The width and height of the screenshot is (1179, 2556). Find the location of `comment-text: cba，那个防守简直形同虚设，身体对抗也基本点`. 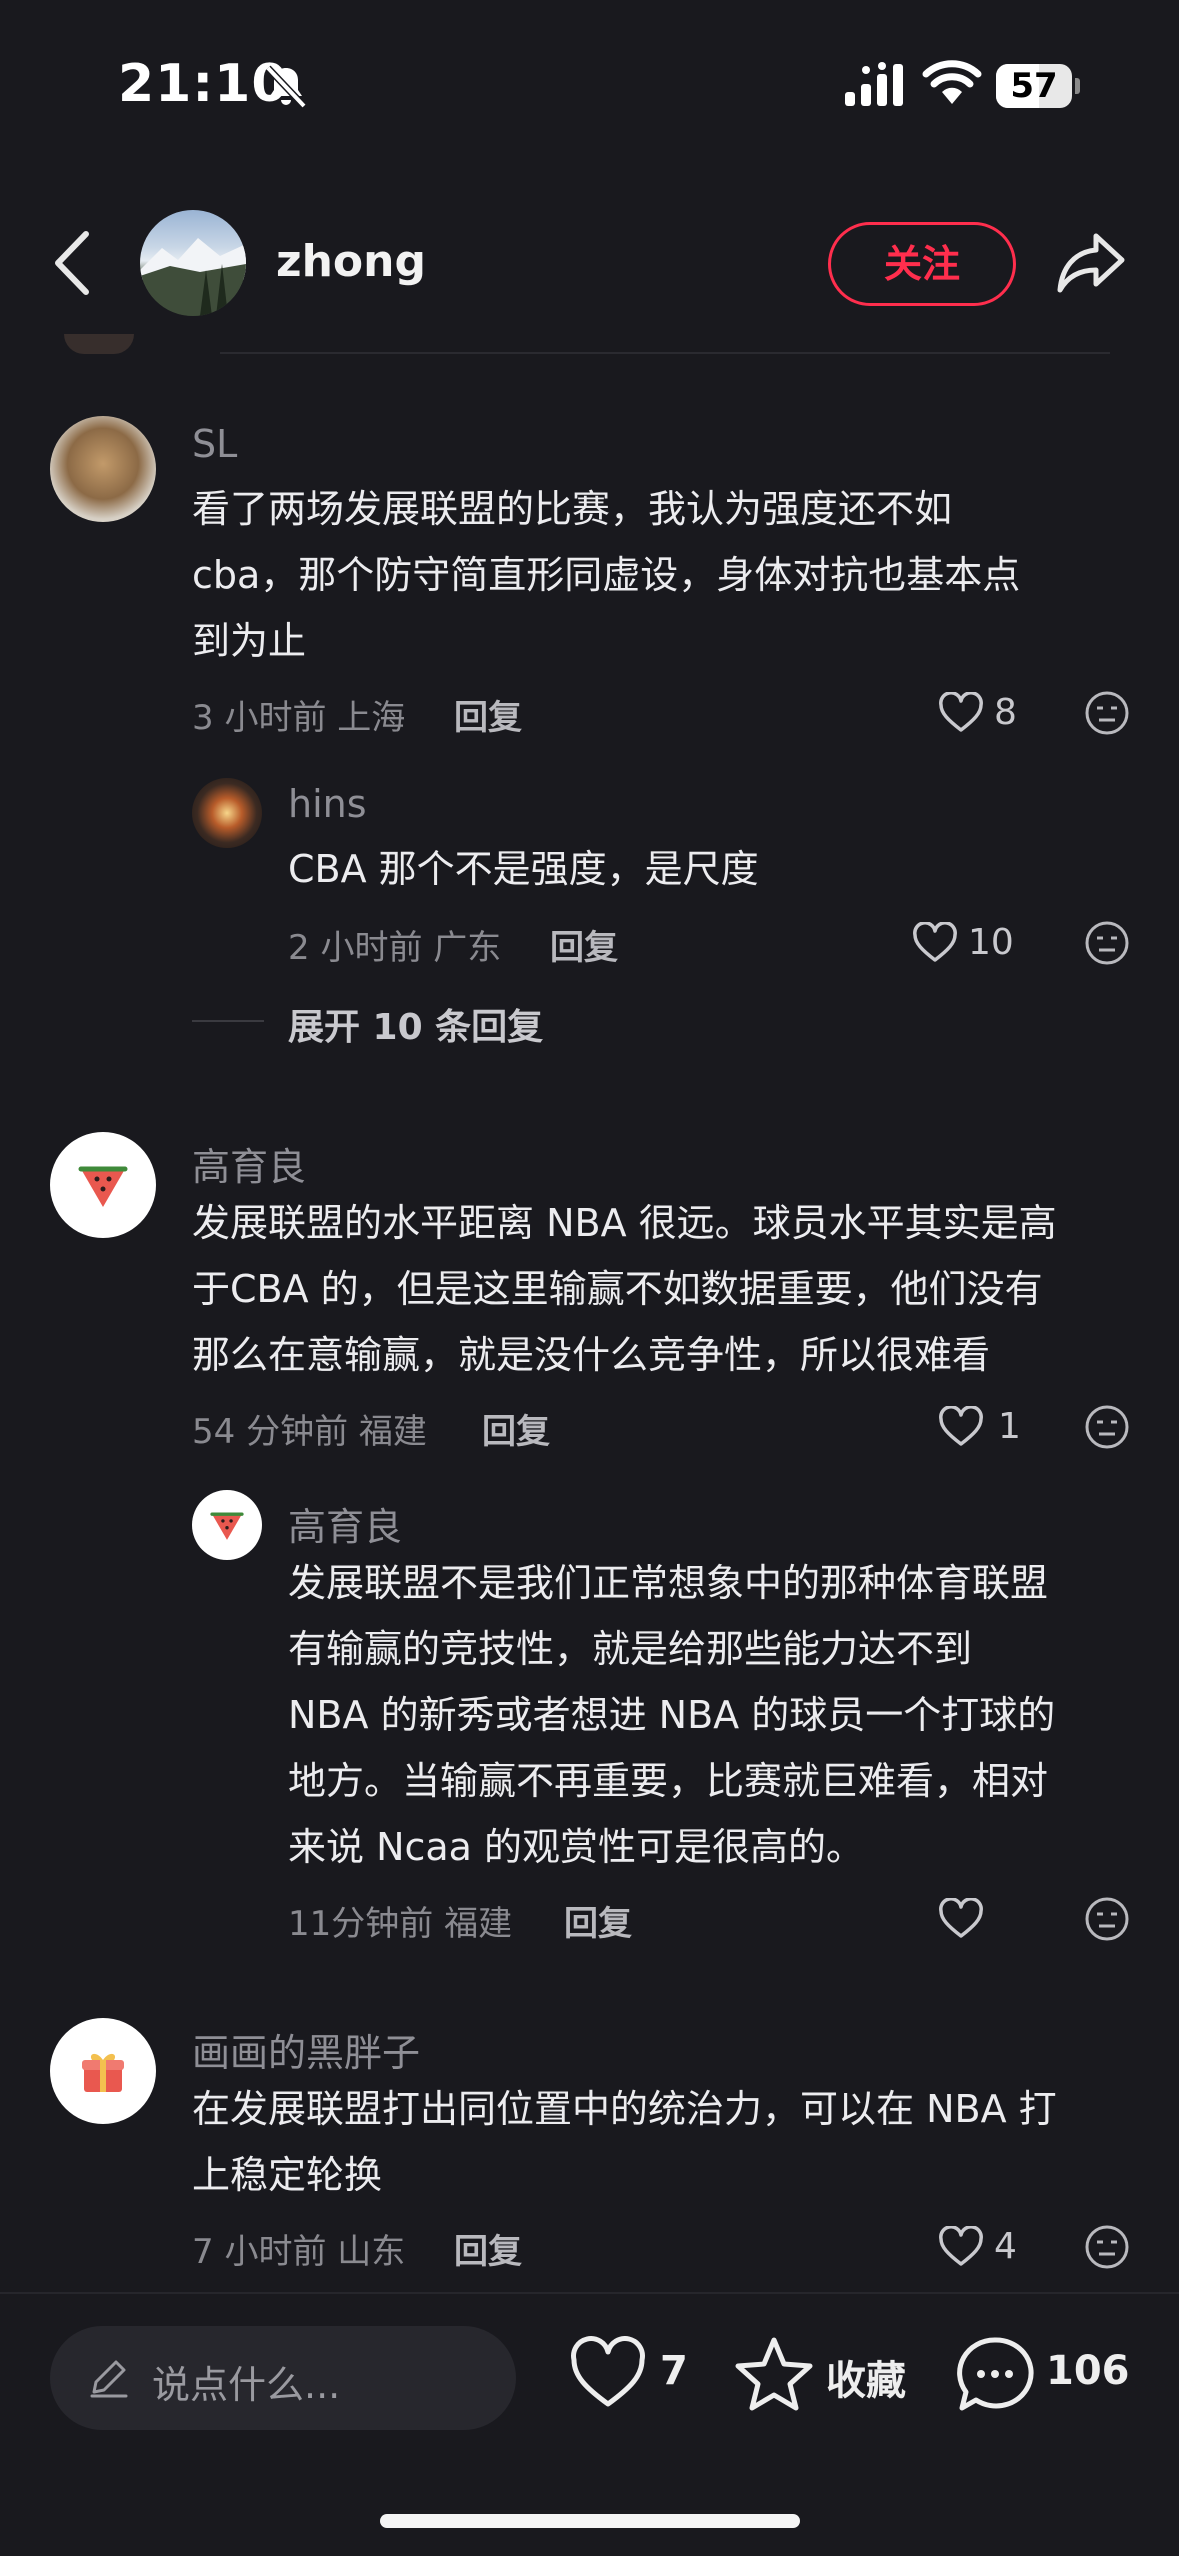

comment-text: cba，那个防守简直形同虚设，身体对抗也基本点 is located at coordinates (606, 575).